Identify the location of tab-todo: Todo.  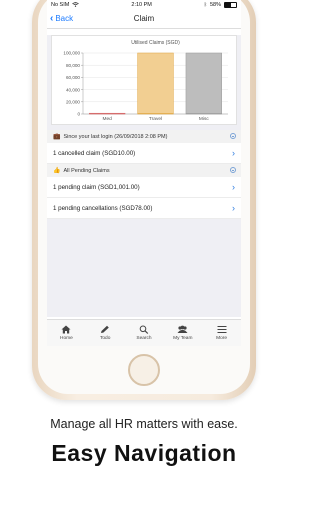
(105, 333).